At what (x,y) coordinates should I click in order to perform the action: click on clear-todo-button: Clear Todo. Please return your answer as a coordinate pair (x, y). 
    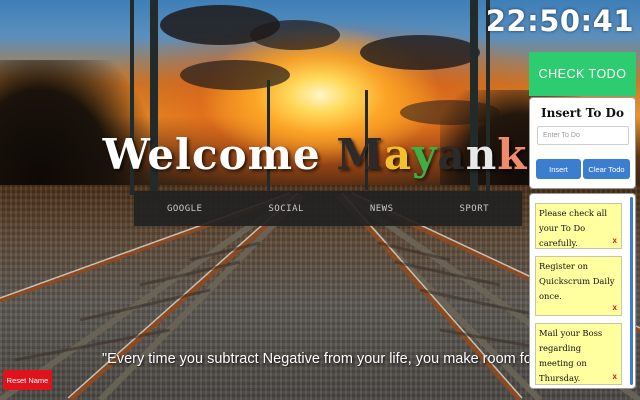
    Looking at the image, I should click on (606, 169).